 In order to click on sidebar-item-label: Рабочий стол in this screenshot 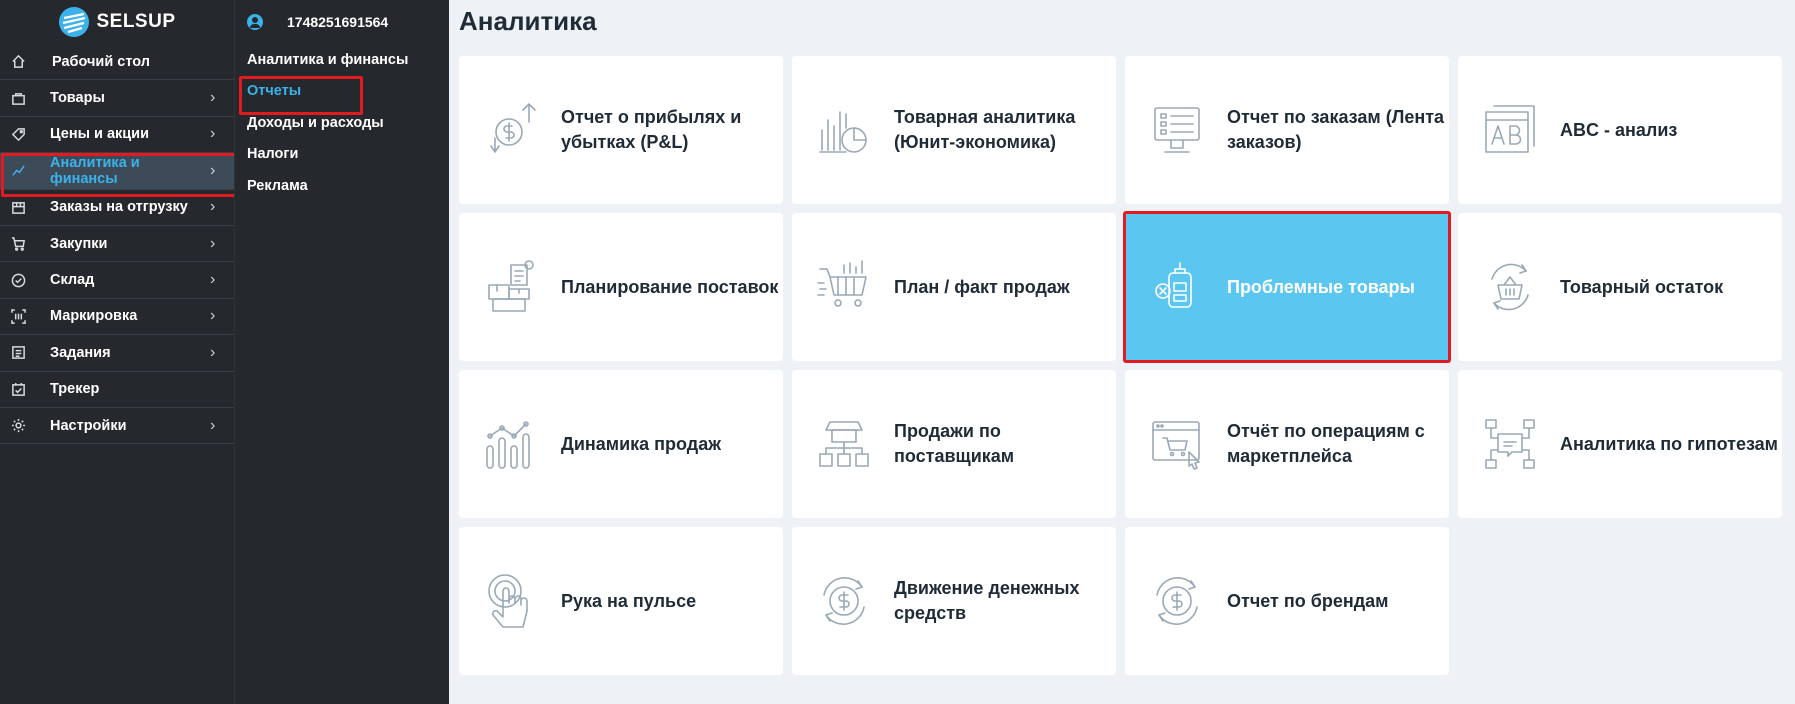, I will do `click(101, 61)`.